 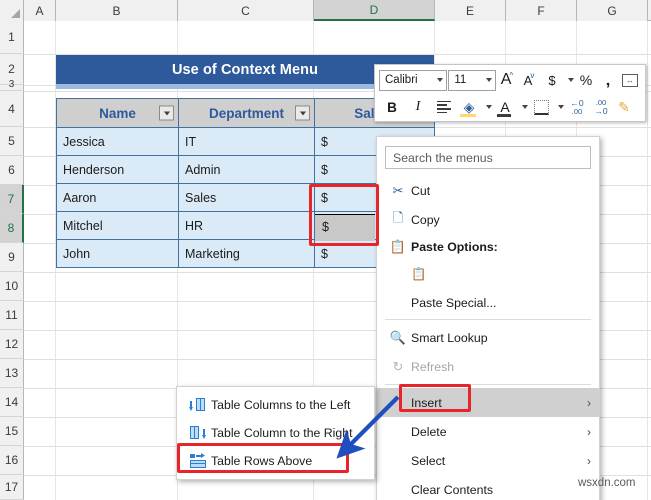 I want to click on italic-button: I, so click(x=418, y=107).